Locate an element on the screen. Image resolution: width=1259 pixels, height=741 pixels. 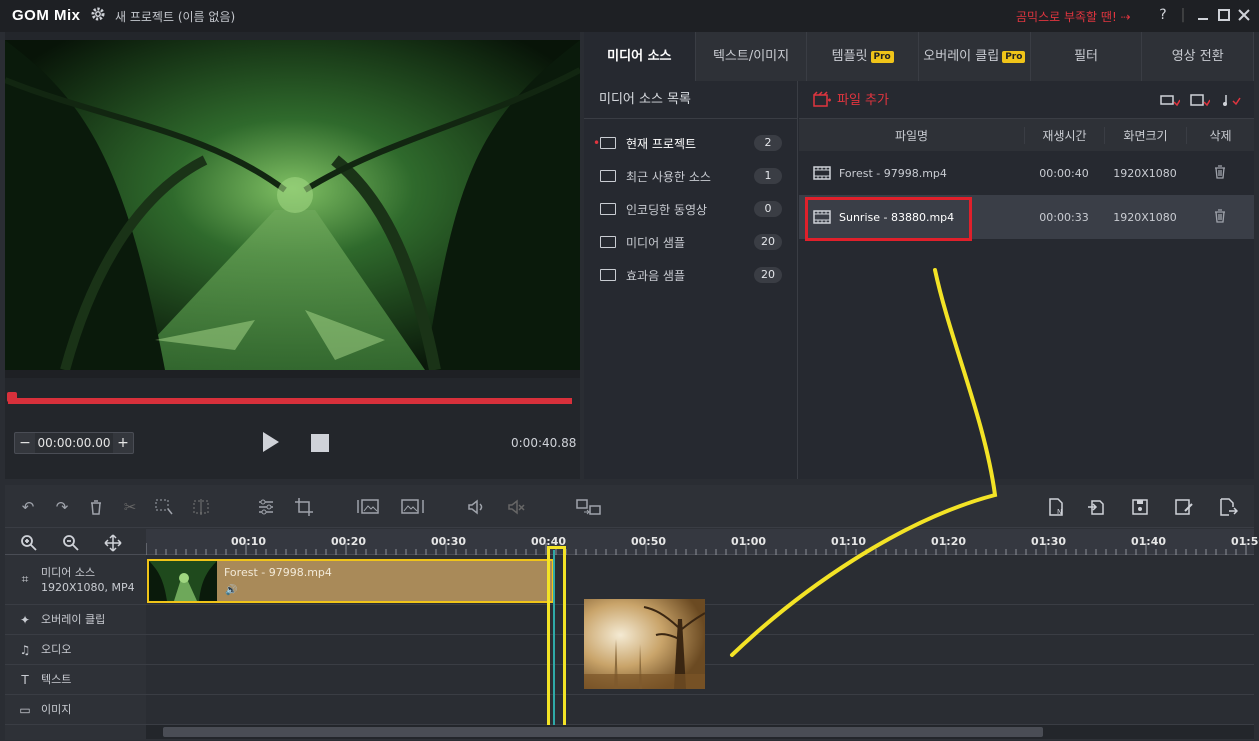
file-name-cell: Forest - 97998.mp4 is located at coordinates (911, 173).